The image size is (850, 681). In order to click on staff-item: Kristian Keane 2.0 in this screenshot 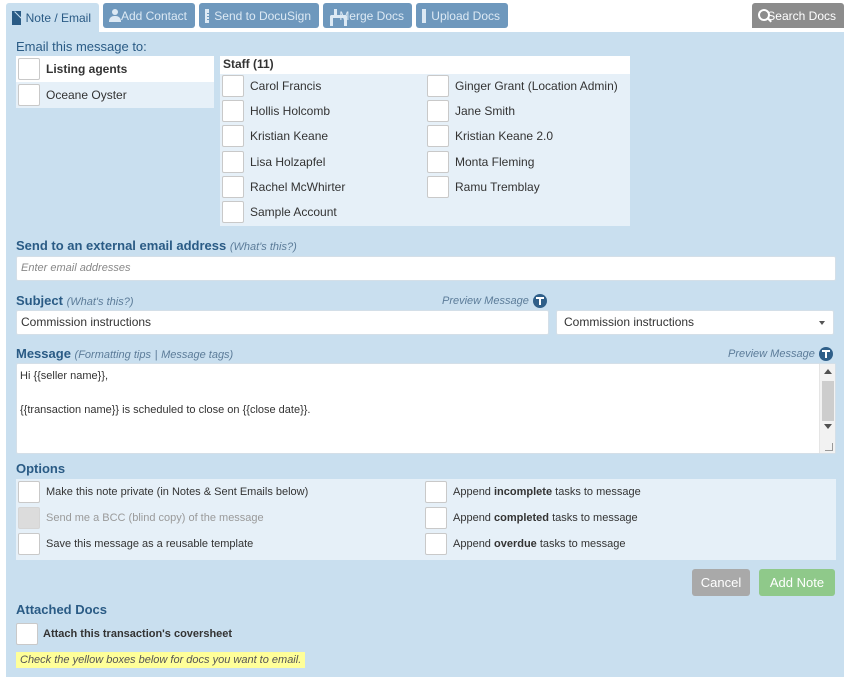, I will do `click(490, 136)`.